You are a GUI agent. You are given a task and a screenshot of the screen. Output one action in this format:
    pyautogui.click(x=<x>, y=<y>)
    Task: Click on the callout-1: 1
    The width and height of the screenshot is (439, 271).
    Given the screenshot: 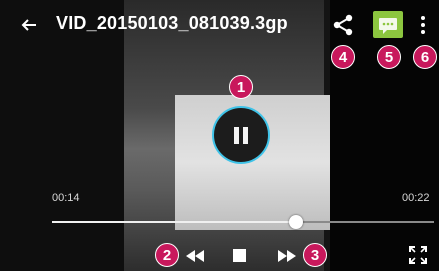 What is the action you would take?
    pyautogui.click(x=241, y=87)
    